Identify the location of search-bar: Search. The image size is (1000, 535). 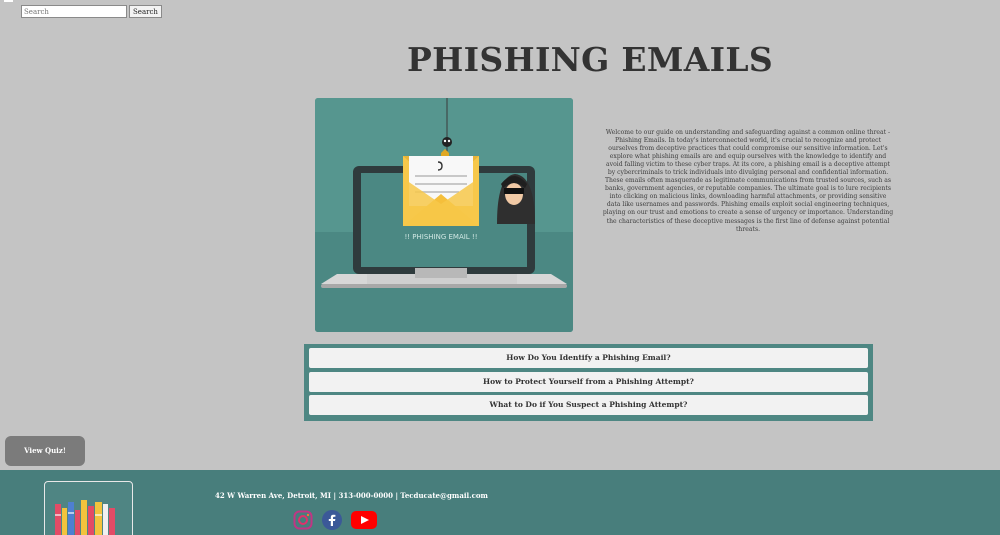
(91, 11).